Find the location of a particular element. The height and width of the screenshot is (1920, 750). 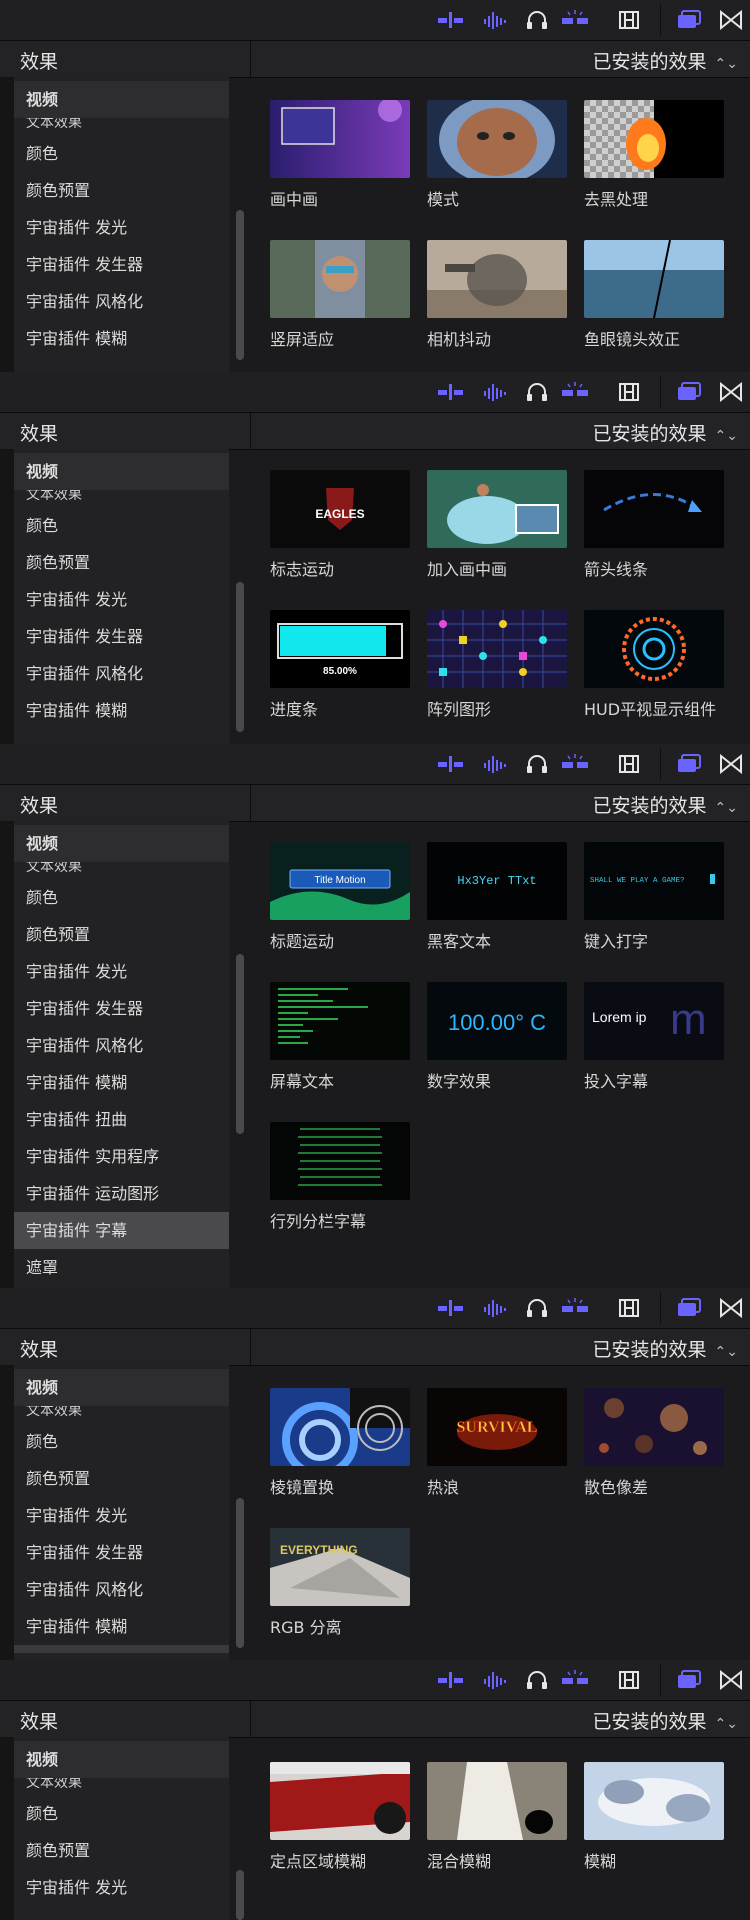

effect-tile: 行列分栏字幕 is located at coordinates (341, 1177).